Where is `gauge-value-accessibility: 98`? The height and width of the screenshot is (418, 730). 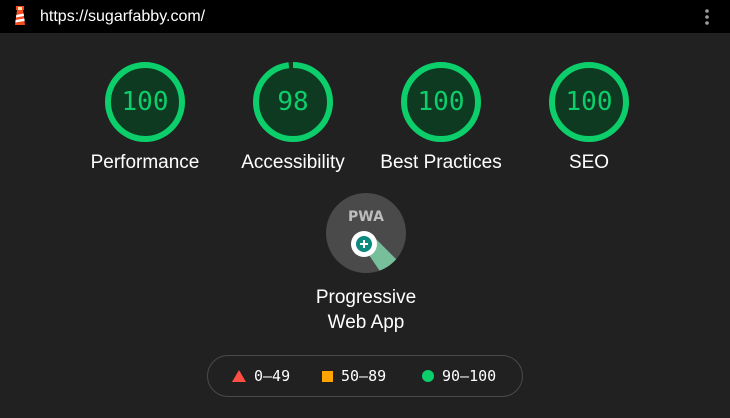
gauge-value-accessibility: 98 is located at coordinates (293, 102).